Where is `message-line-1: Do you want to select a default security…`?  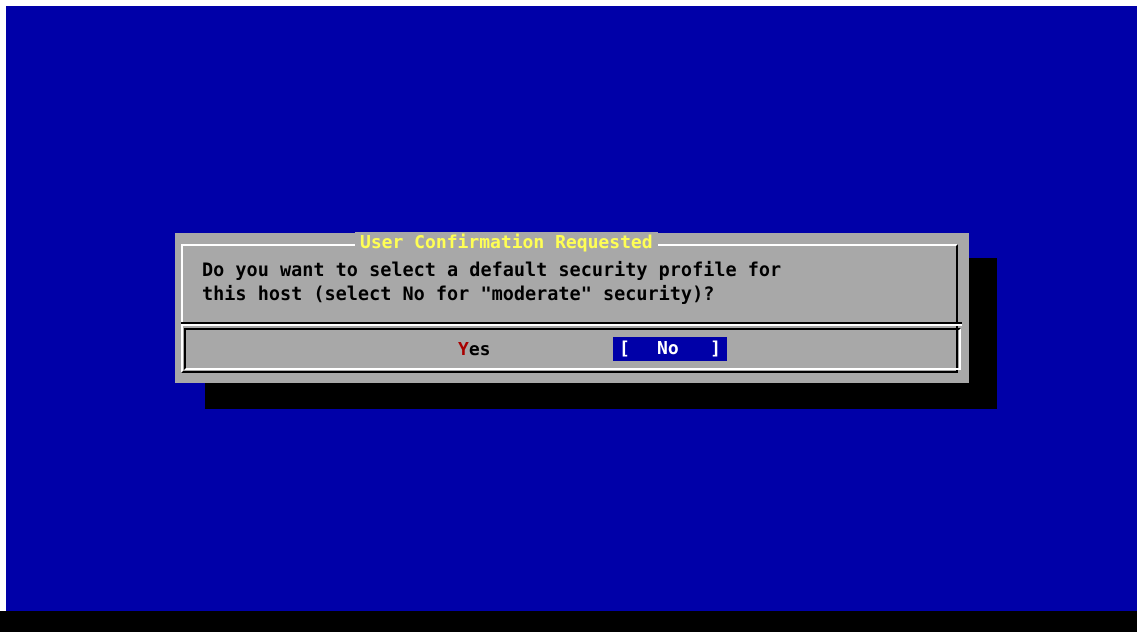
message-line-1: Do you want to select a default security… is located at coordinates (492, 270).